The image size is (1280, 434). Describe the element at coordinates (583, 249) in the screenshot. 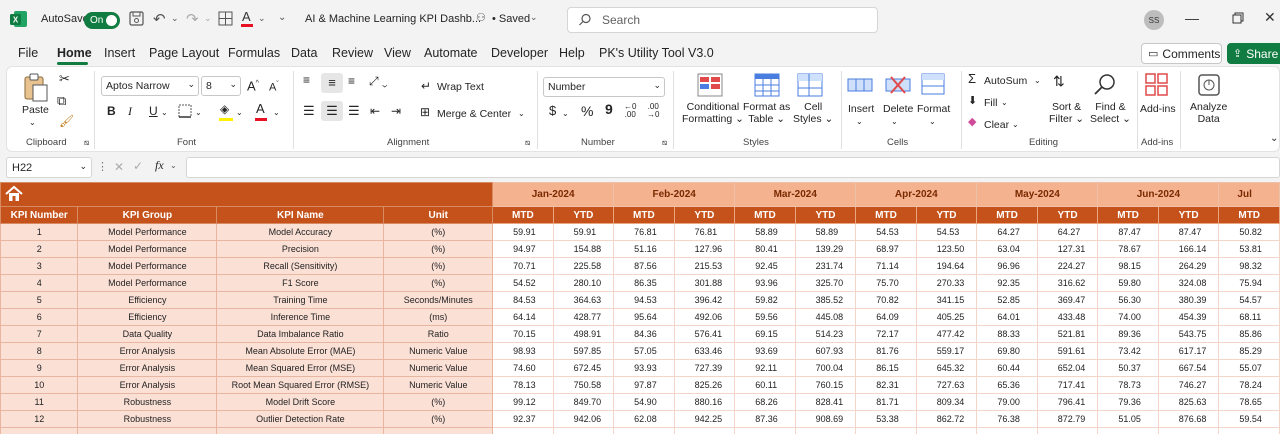

I see `table-cell: 154.88` at that location.